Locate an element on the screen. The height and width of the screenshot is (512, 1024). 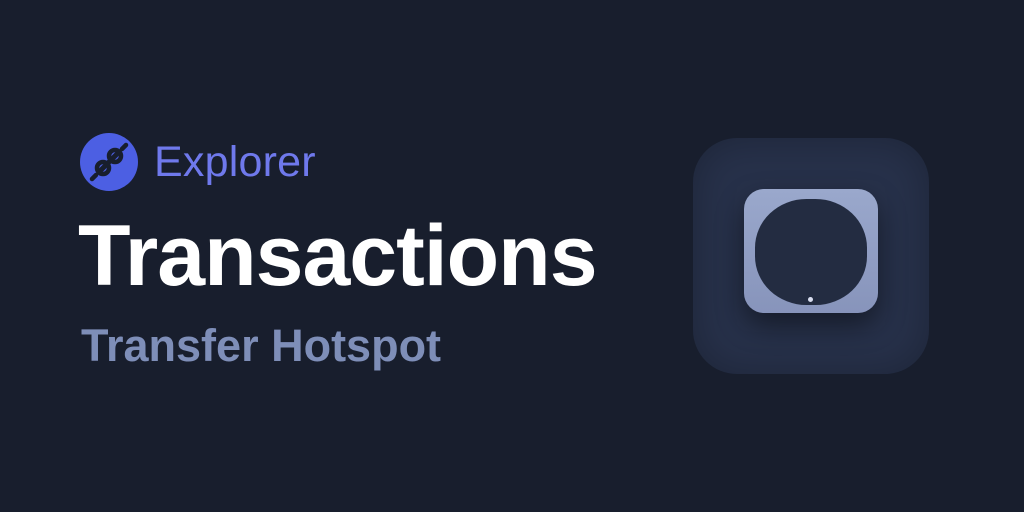
device-face is located at coordinates (811, 252).